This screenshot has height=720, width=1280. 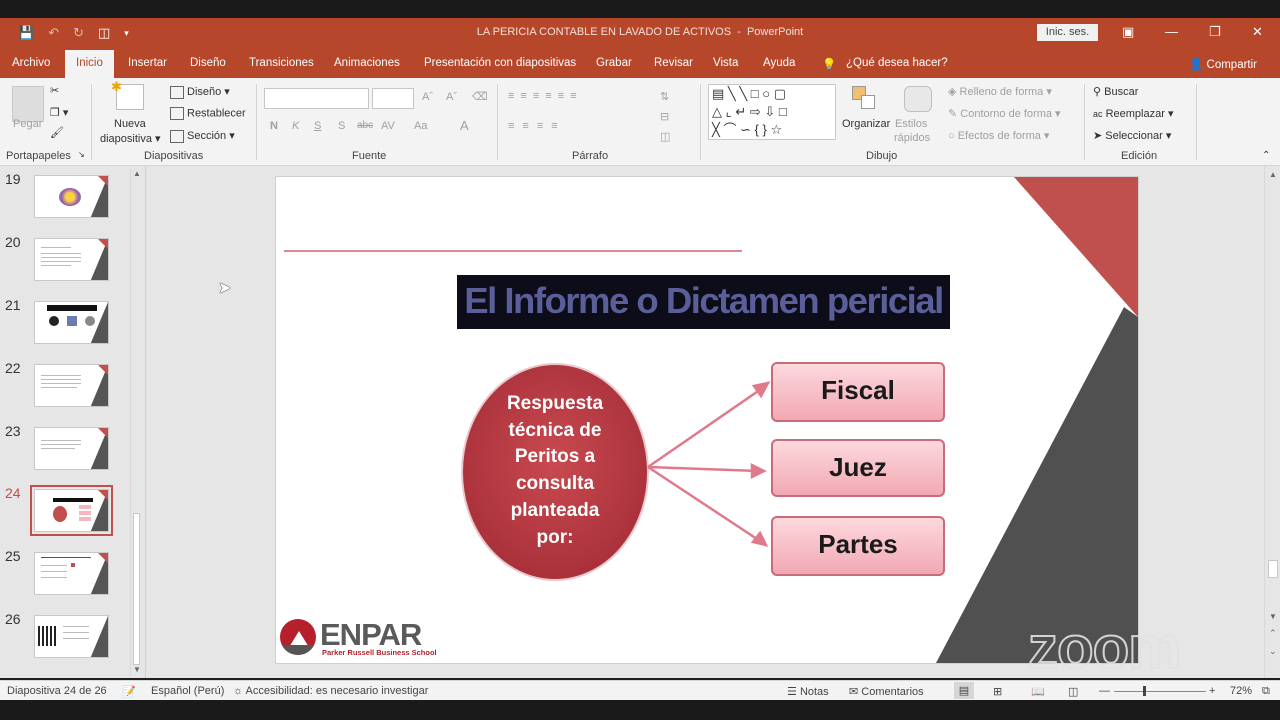 What do you see at coordinates (1115, 91) in the screenshot?
I see `find-button: ⚲ Buscar` at bounding box center [1115, 91].